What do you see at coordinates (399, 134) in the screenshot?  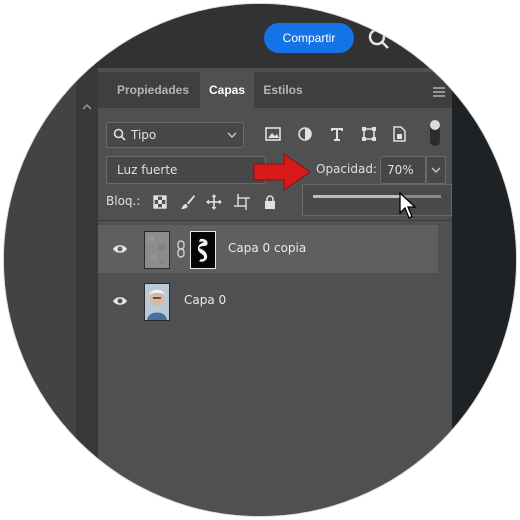 I see `smart-object-filter-icon` at bounding box center [399, 134].